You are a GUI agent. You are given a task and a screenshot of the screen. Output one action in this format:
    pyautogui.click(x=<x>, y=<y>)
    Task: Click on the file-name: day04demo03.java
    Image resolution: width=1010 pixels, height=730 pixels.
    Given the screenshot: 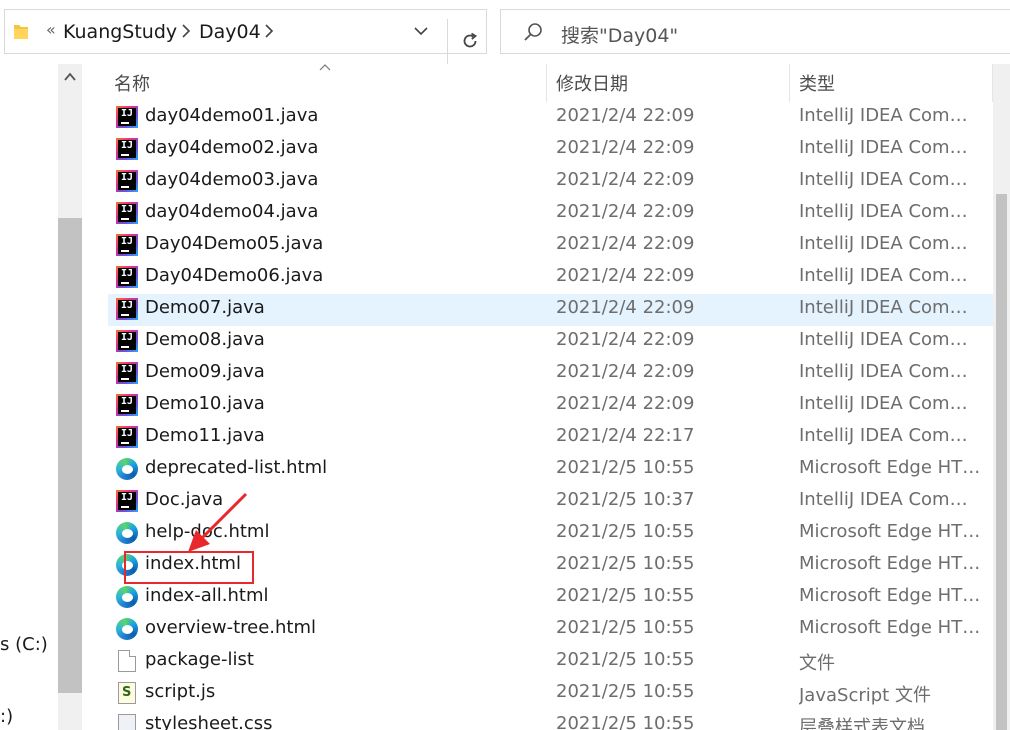 What is the action you would take?
    pyautogui.click(x=231, y=179)
    